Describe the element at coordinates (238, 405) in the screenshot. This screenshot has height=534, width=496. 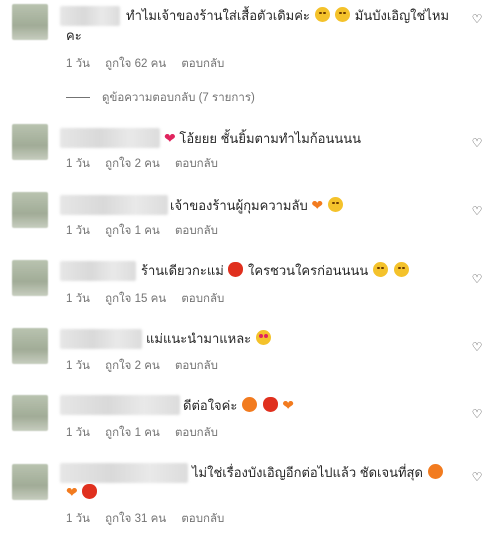
I see `comment-text: ดีต่อใจค่ะ ❤` at that location.